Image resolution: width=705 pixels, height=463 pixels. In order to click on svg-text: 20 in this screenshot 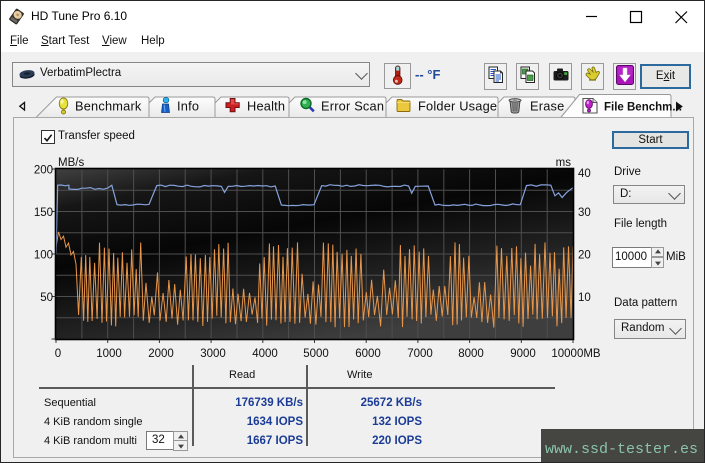, I will do `click(584, 256)`.